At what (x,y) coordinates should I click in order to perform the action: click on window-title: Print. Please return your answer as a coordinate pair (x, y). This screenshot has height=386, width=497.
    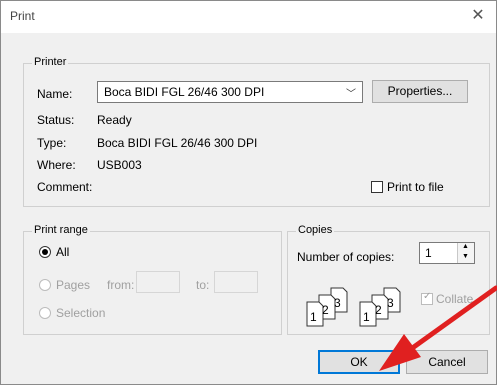
    Looking at the image, I should click on (22, 16).